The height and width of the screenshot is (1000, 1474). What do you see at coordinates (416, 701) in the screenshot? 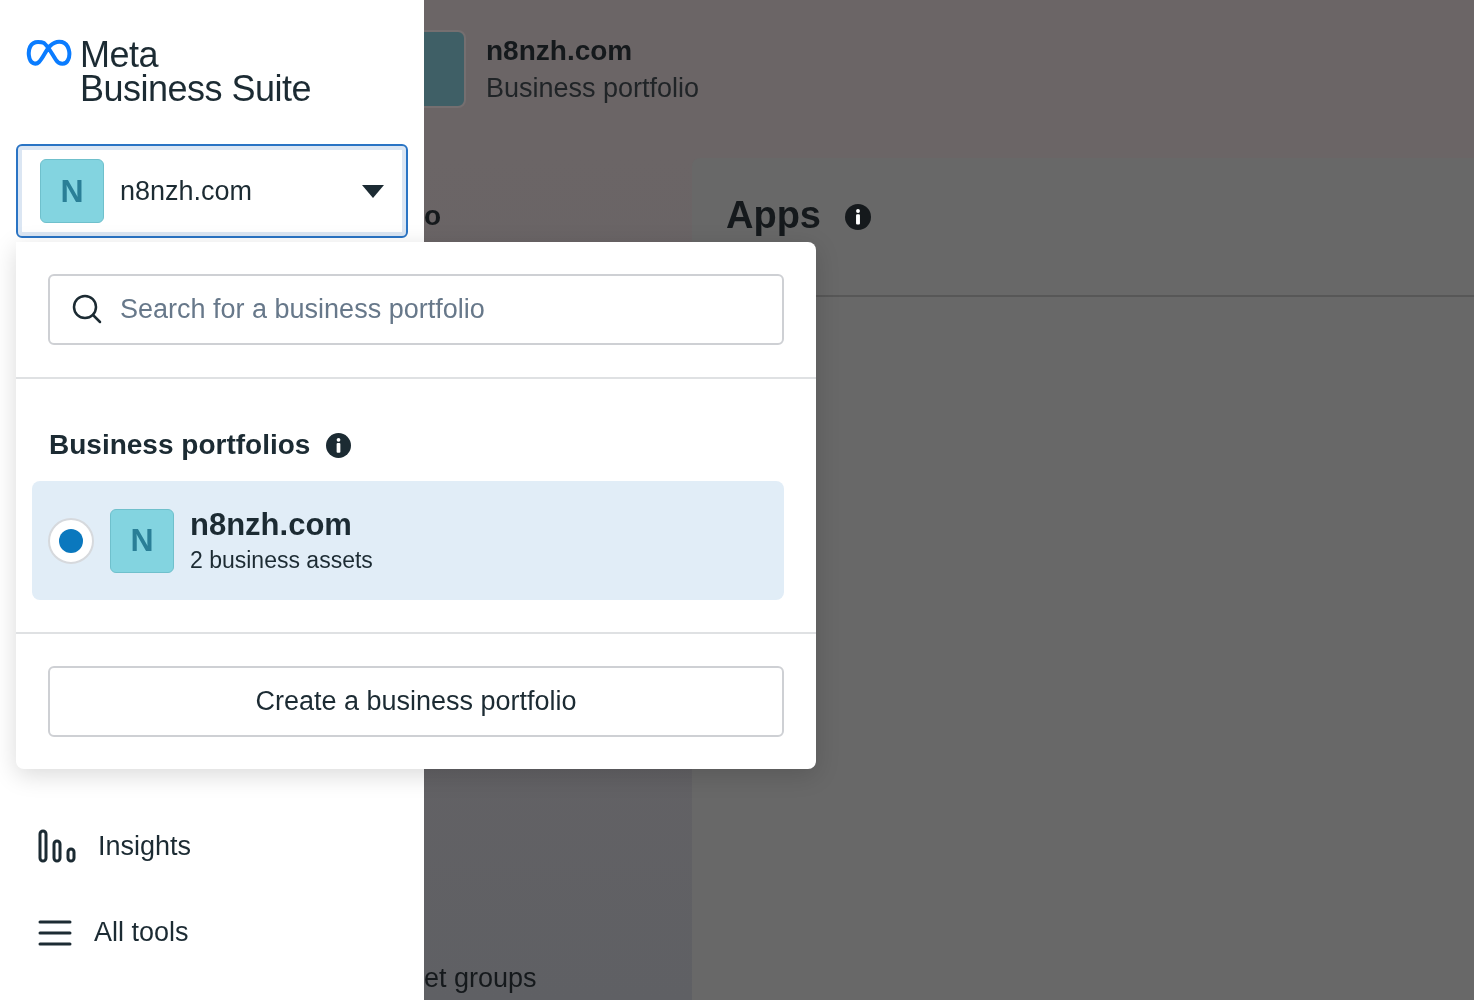
I see `create-portfolio-button: Create a business portfolio` at bounding box center [416, 701].